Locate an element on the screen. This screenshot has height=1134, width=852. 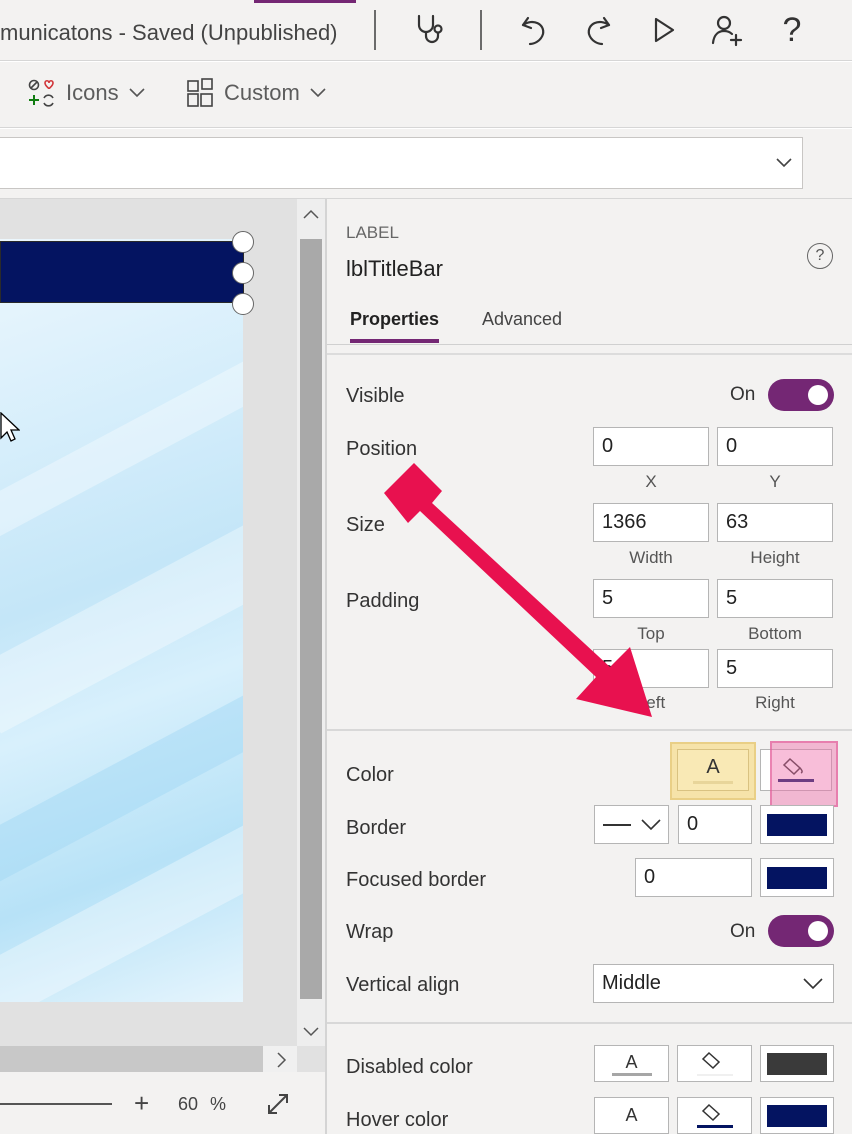
hover-border-color-button is located at coordinates (797, 1115).